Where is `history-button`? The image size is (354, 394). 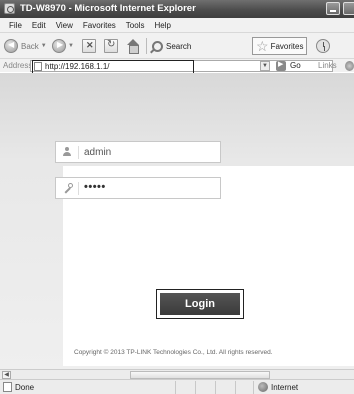 history-button is located at coordinates (323, 46).